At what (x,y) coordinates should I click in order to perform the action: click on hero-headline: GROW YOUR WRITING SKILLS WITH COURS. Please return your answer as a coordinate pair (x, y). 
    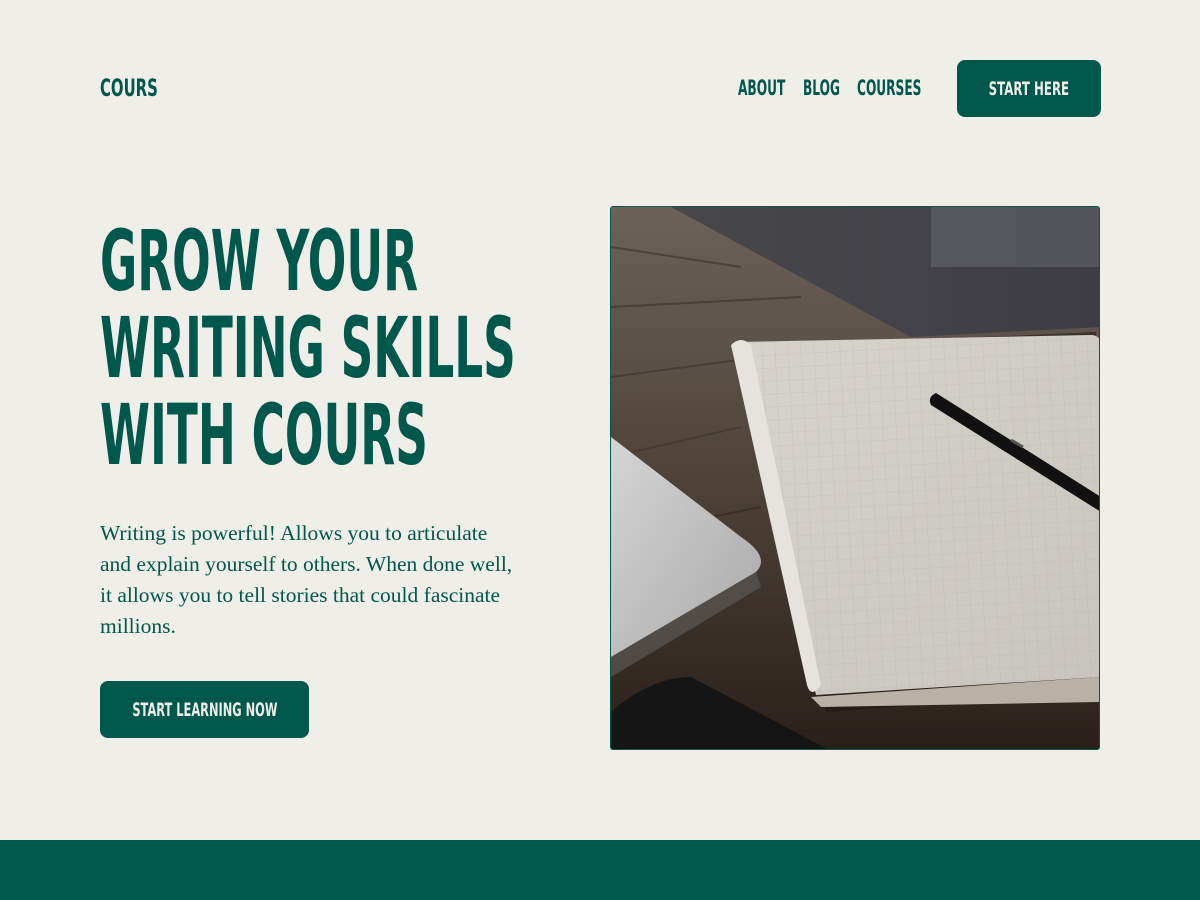
    Looking at the image, I should click on (340, 348).